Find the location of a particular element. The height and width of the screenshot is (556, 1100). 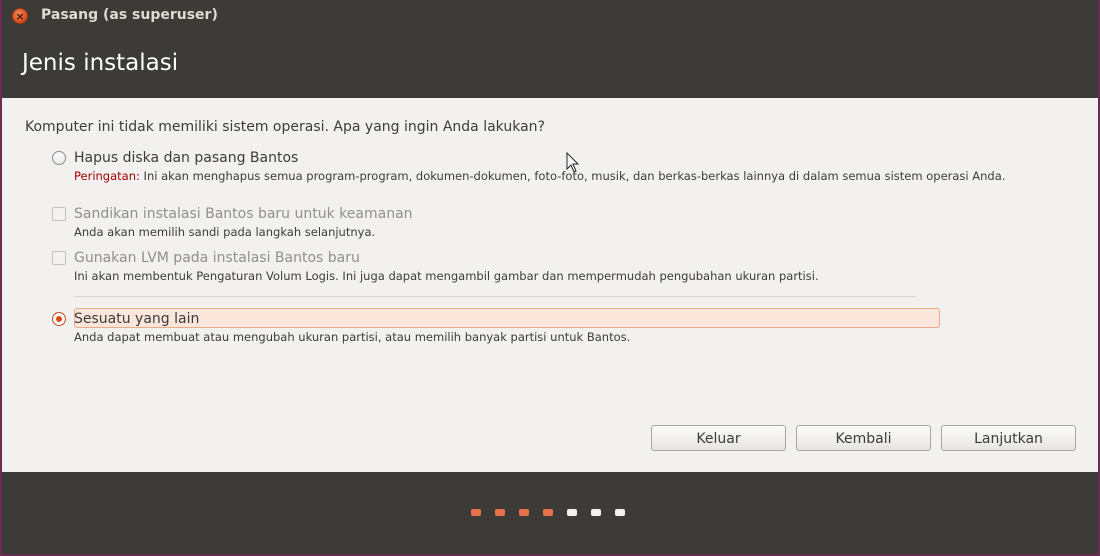

back-button: Kembali is located at coordinates (863, 438).